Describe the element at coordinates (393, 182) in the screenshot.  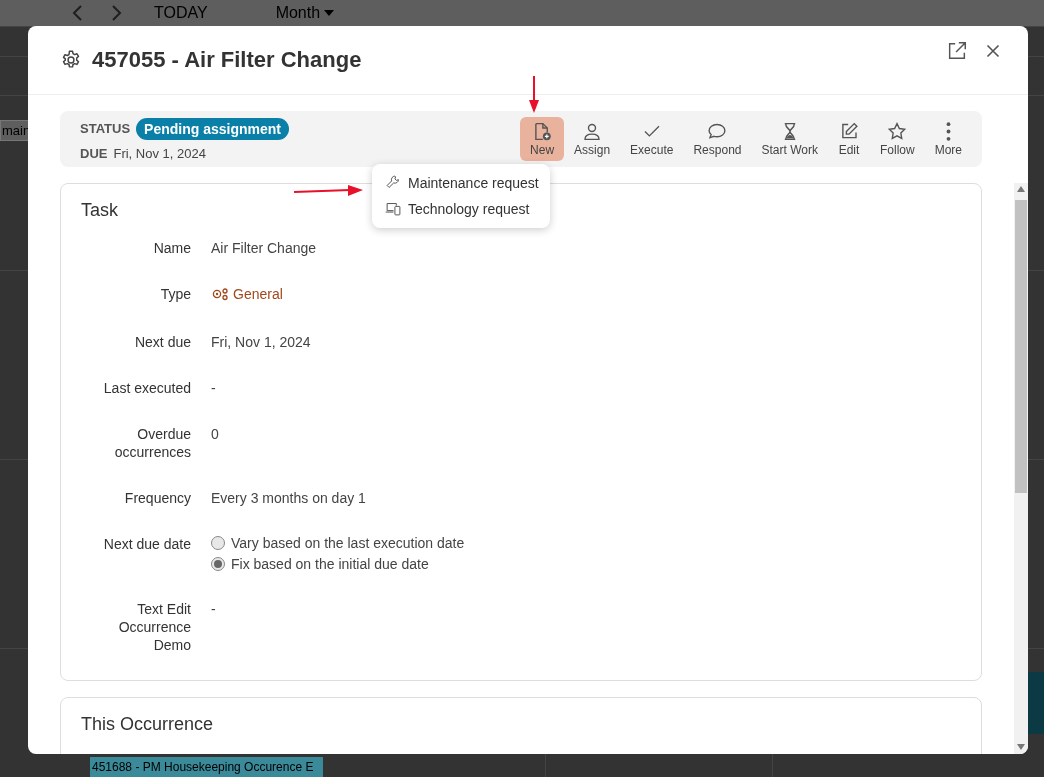
I see `wrench-icon` at that location.